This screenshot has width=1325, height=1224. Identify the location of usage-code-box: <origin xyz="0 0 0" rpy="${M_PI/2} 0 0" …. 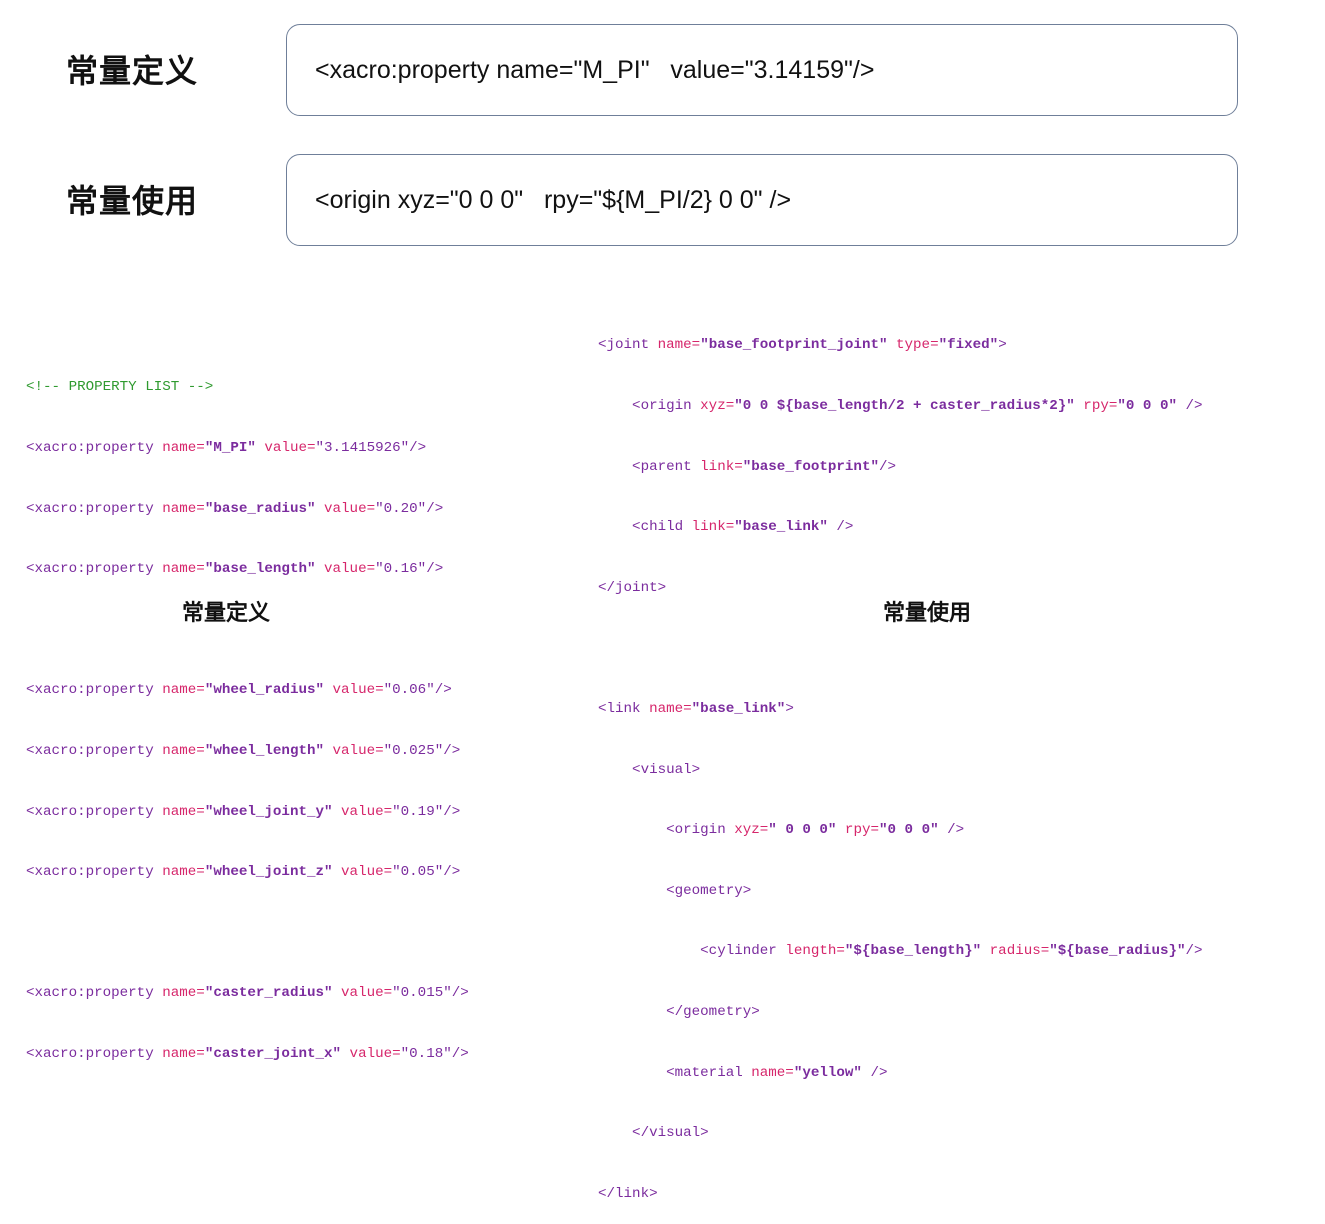
(762, 200).